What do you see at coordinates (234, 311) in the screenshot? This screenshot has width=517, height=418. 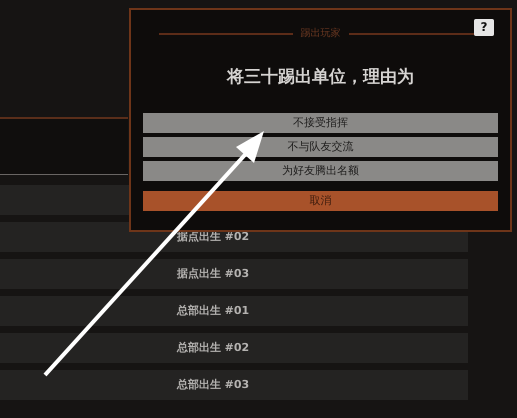 I see `spawn-row: 总部出生 #01` at bounding box center [234, 311].